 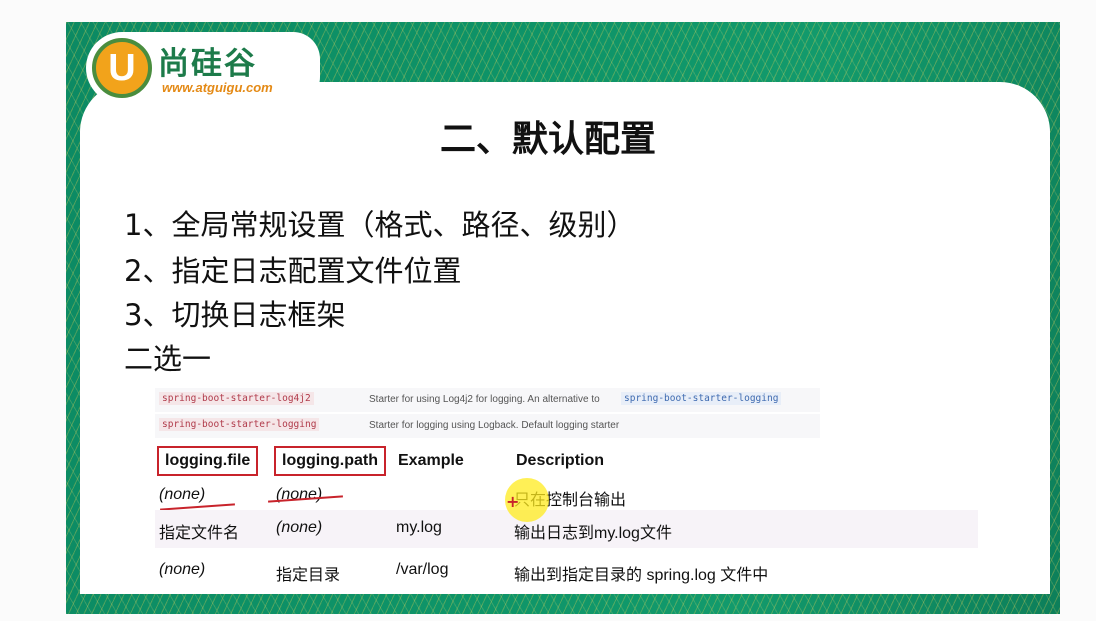 What do you see at coordinates (431, 460) in the screenshot?
I see `header-example: Example` at bounding box center [431, 460].